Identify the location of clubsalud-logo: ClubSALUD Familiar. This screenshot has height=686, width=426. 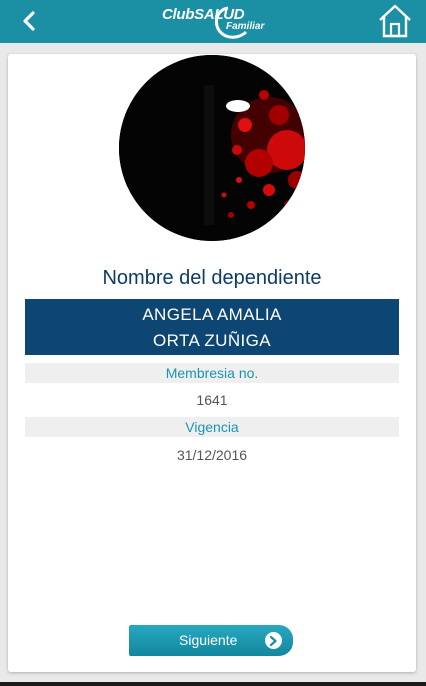
(215, 22).